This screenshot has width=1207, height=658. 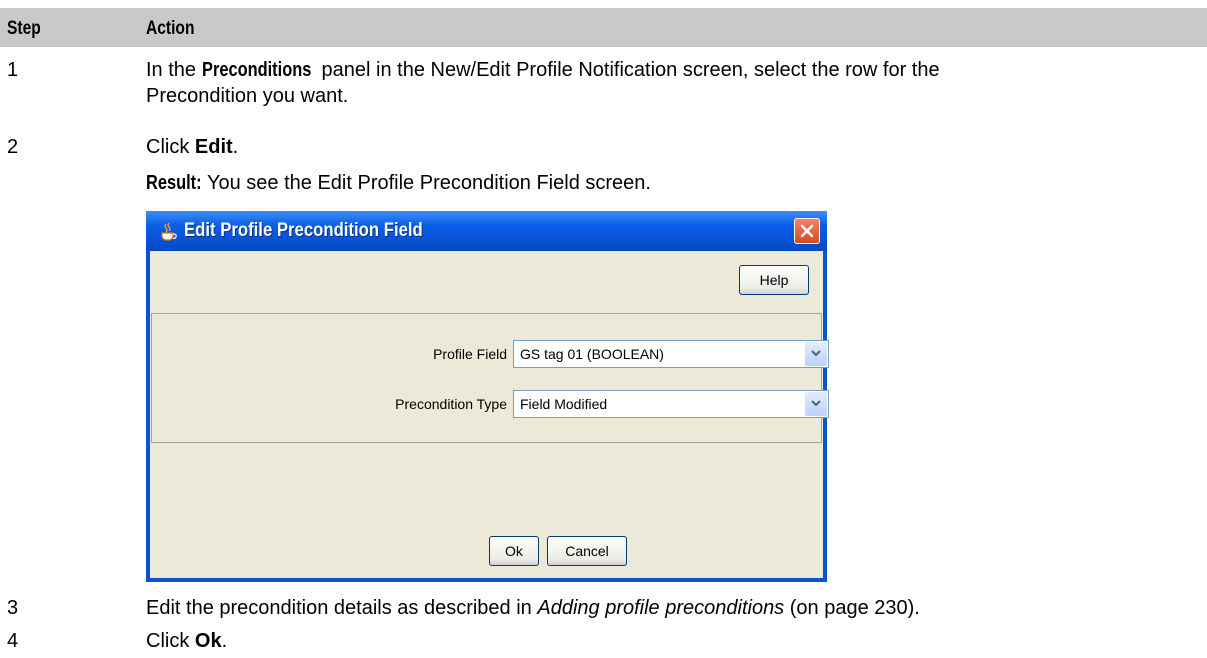 What do you see at coordinates (470, 354) in the screenshot?
I see `profile-field-label: Profile Field` at bounding box center [470, 354].